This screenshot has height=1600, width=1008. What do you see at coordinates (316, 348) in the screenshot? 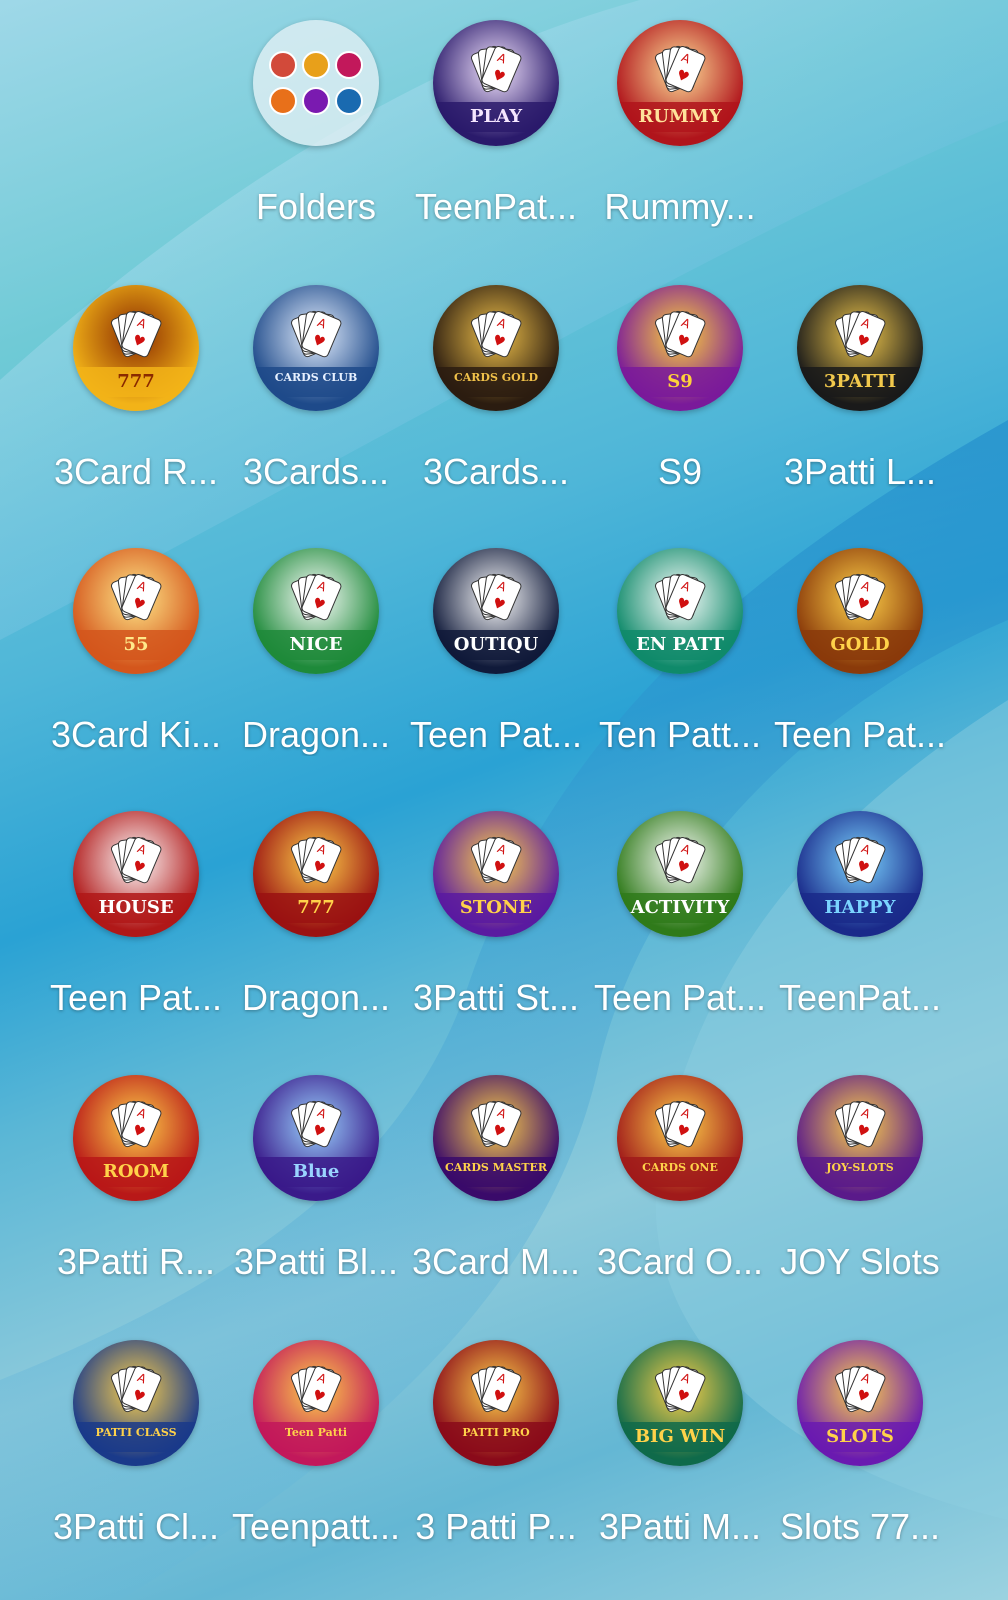
I see `3cards-club-icon: A♠A♥A♠A♥CARDS CLUB` at bounding box center [316, 348].